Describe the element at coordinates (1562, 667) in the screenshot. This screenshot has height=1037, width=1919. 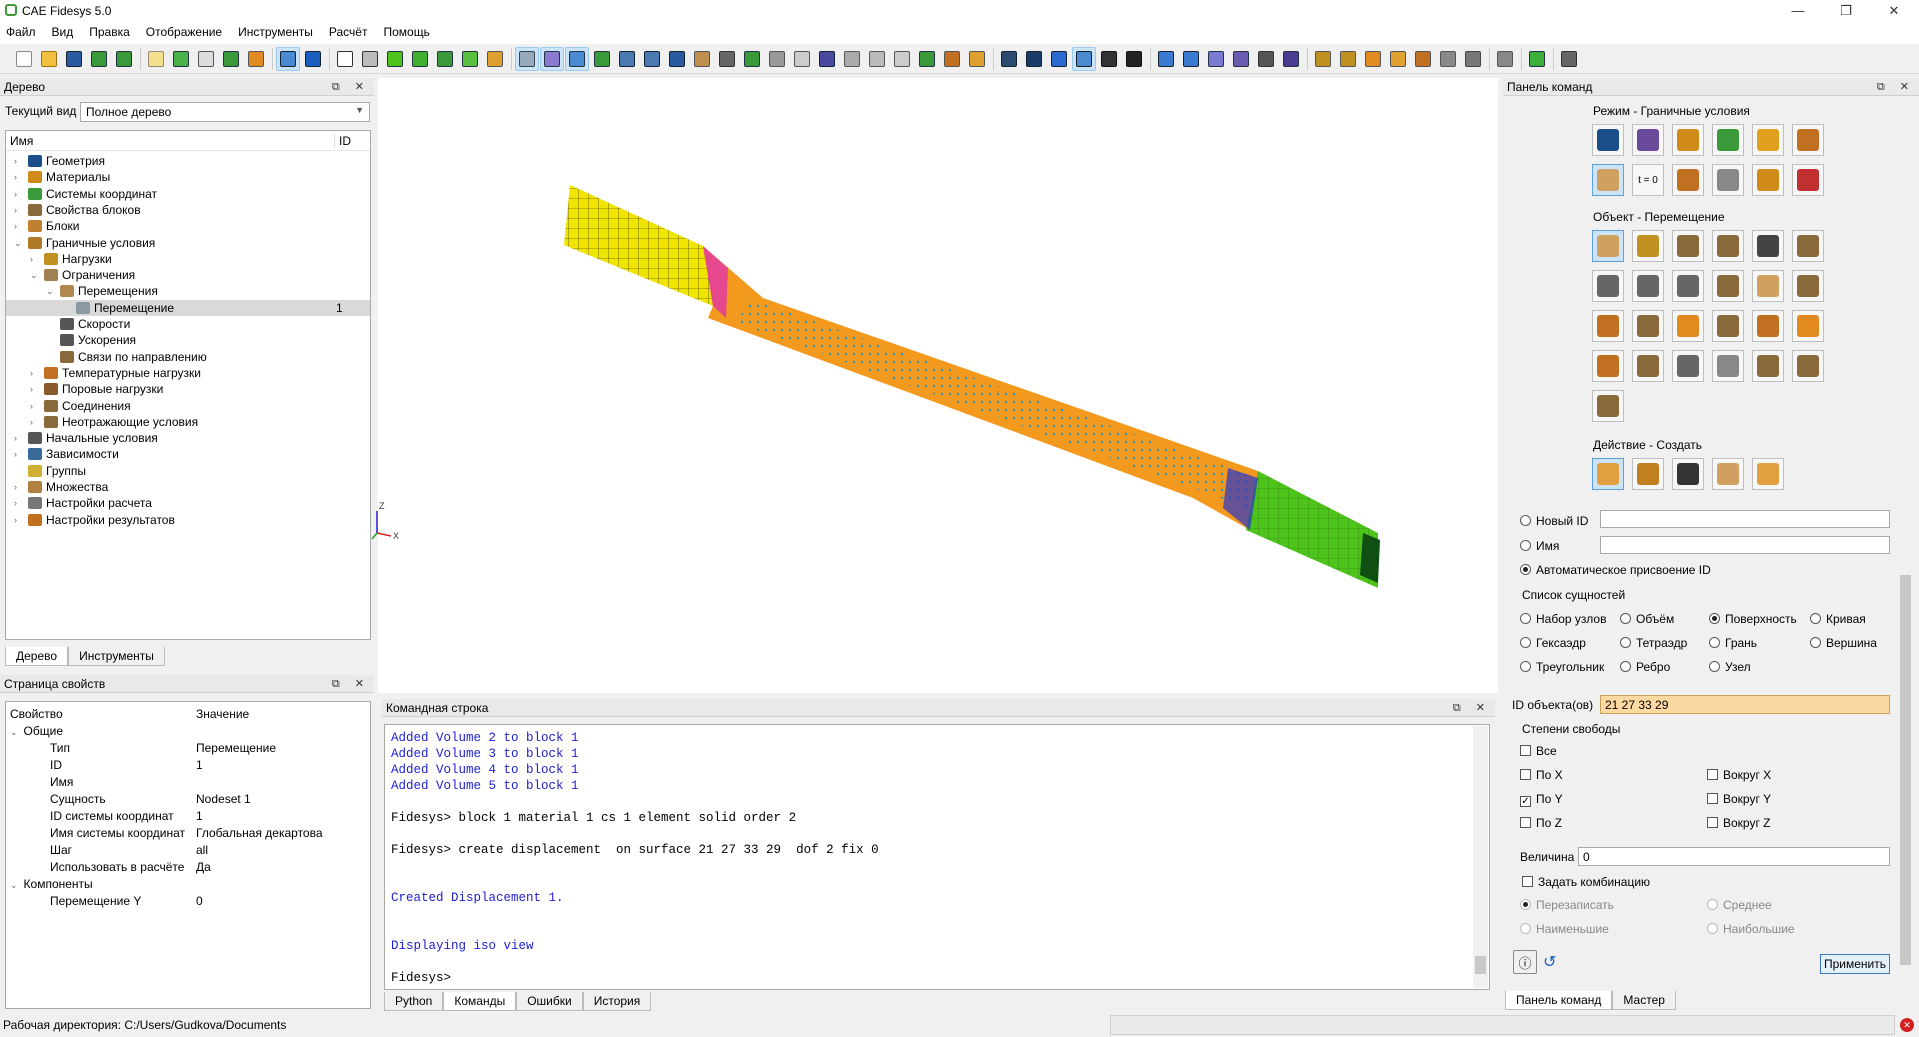
I see `entity-triangle: Треугольник` at that location.